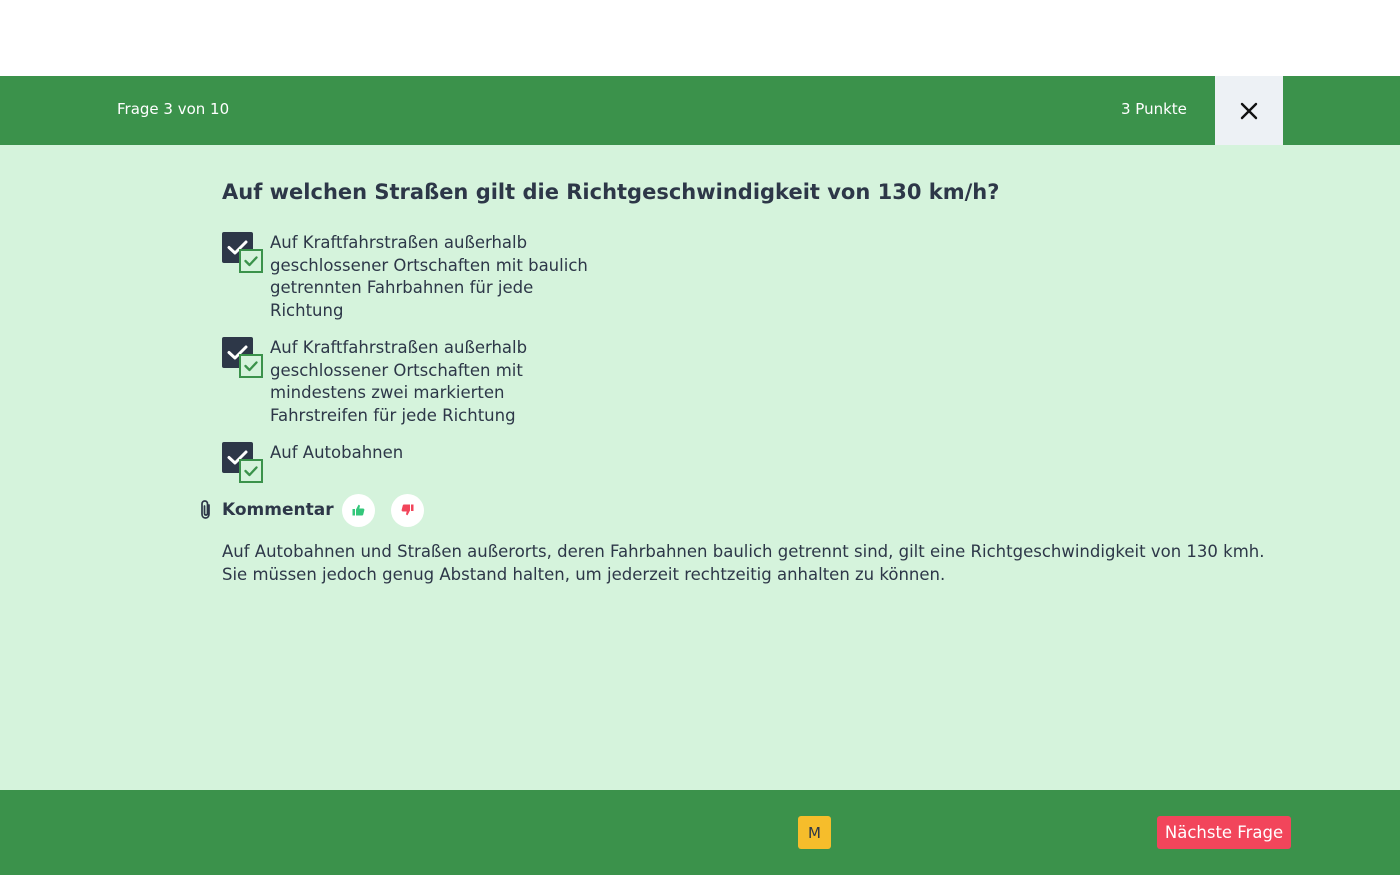 Image resolution: width=1400 pixels, height=875 pixels. What do you see at coordinates (700, 110) in the screenshot?
I see `question-header: Frage 3 von 10 3 Punkte` at bounding box center [700, 110].